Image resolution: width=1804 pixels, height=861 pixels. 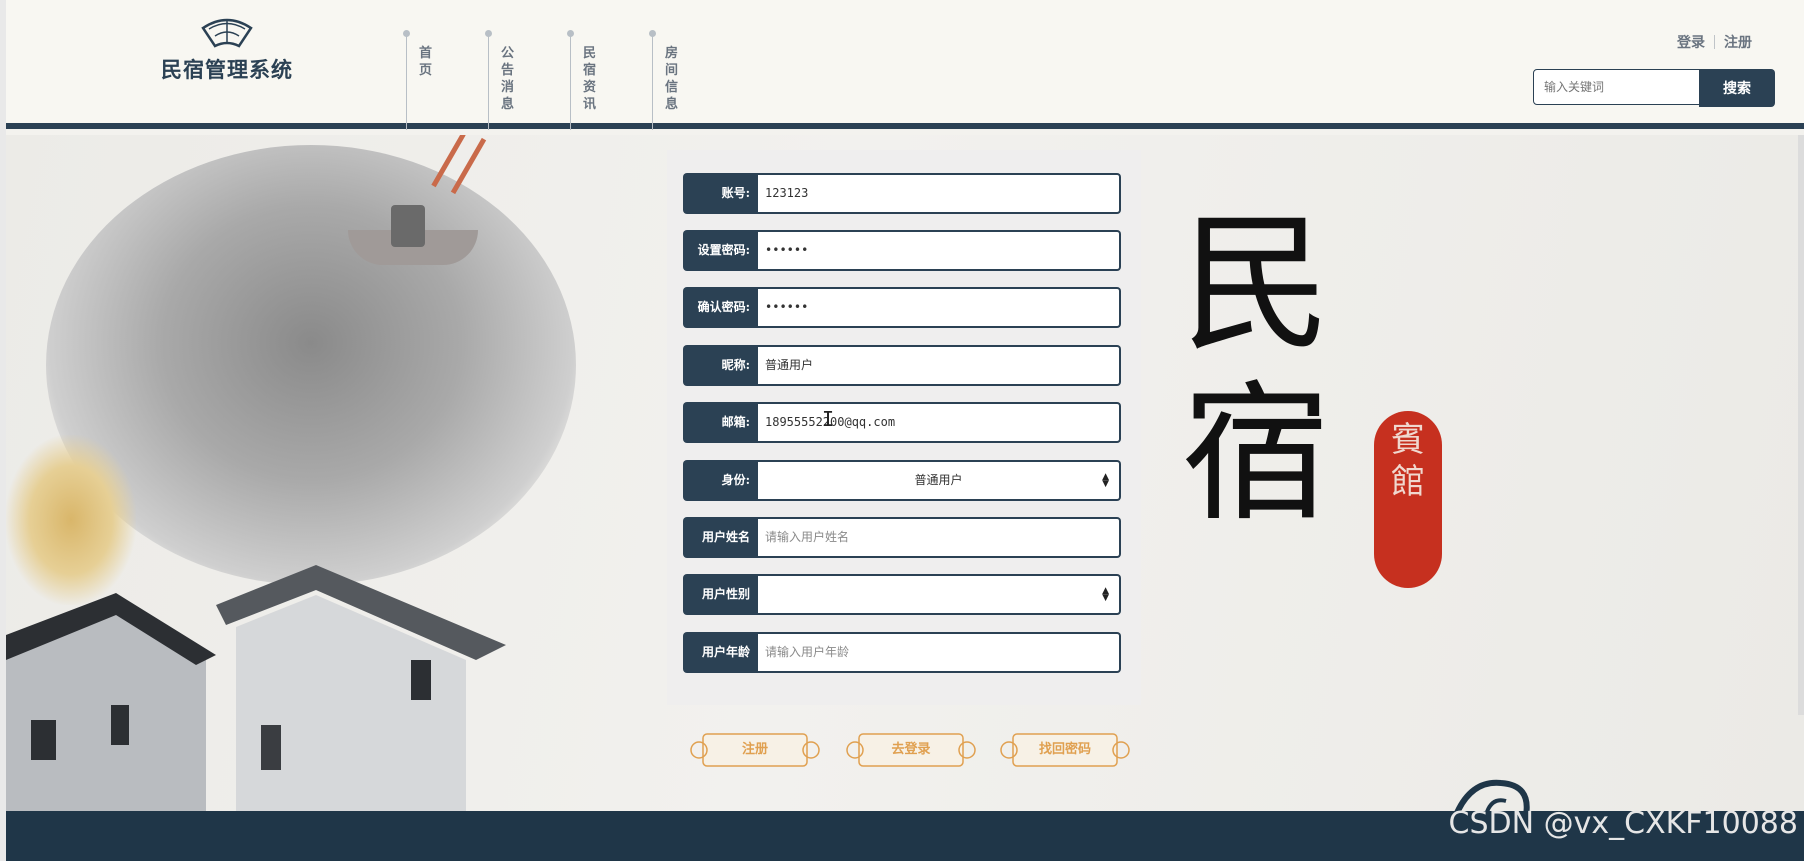 What do you see at coordinates (508, 79) in the screenshot?
I see `nav-label: 公告消息` at bounding box center [508, 79].